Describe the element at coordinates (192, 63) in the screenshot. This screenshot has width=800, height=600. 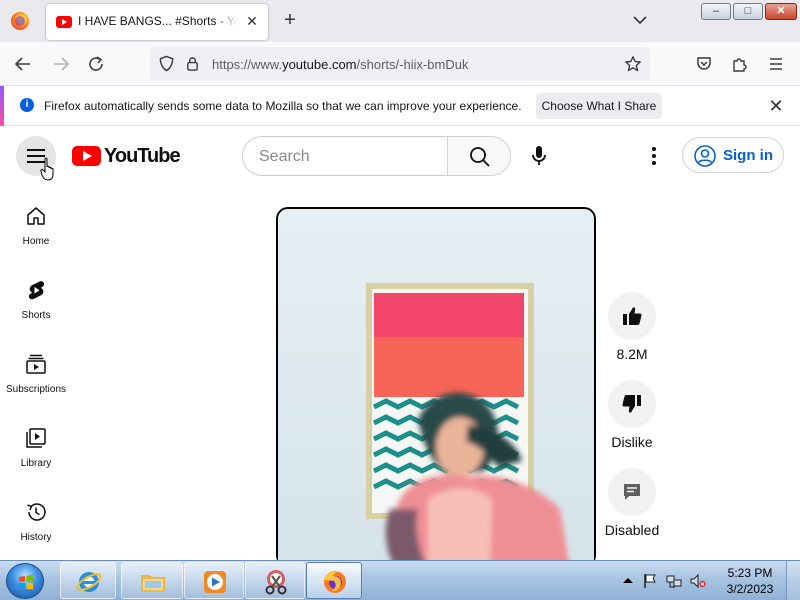
I see `lock-icon` at that location.